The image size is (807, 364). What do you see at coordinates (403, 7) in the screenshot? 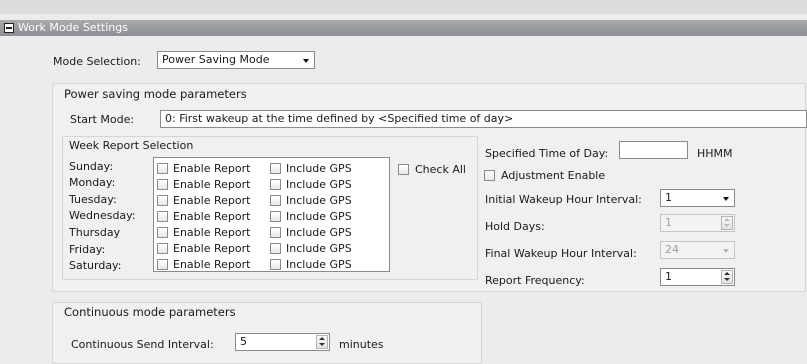
I see `window-top-strip` at bounding box center [403, 7].